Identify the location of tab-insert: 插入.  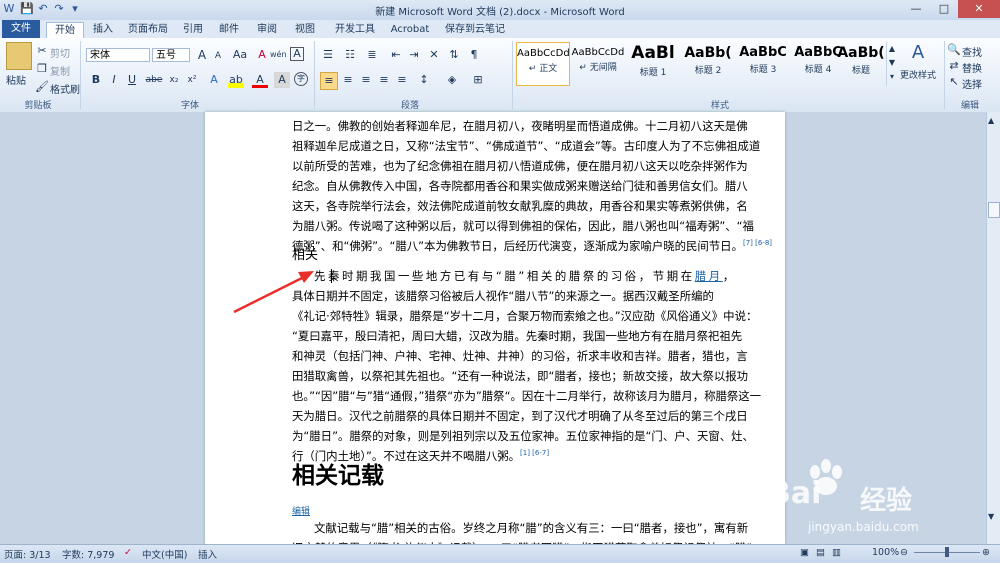
(103, 29).